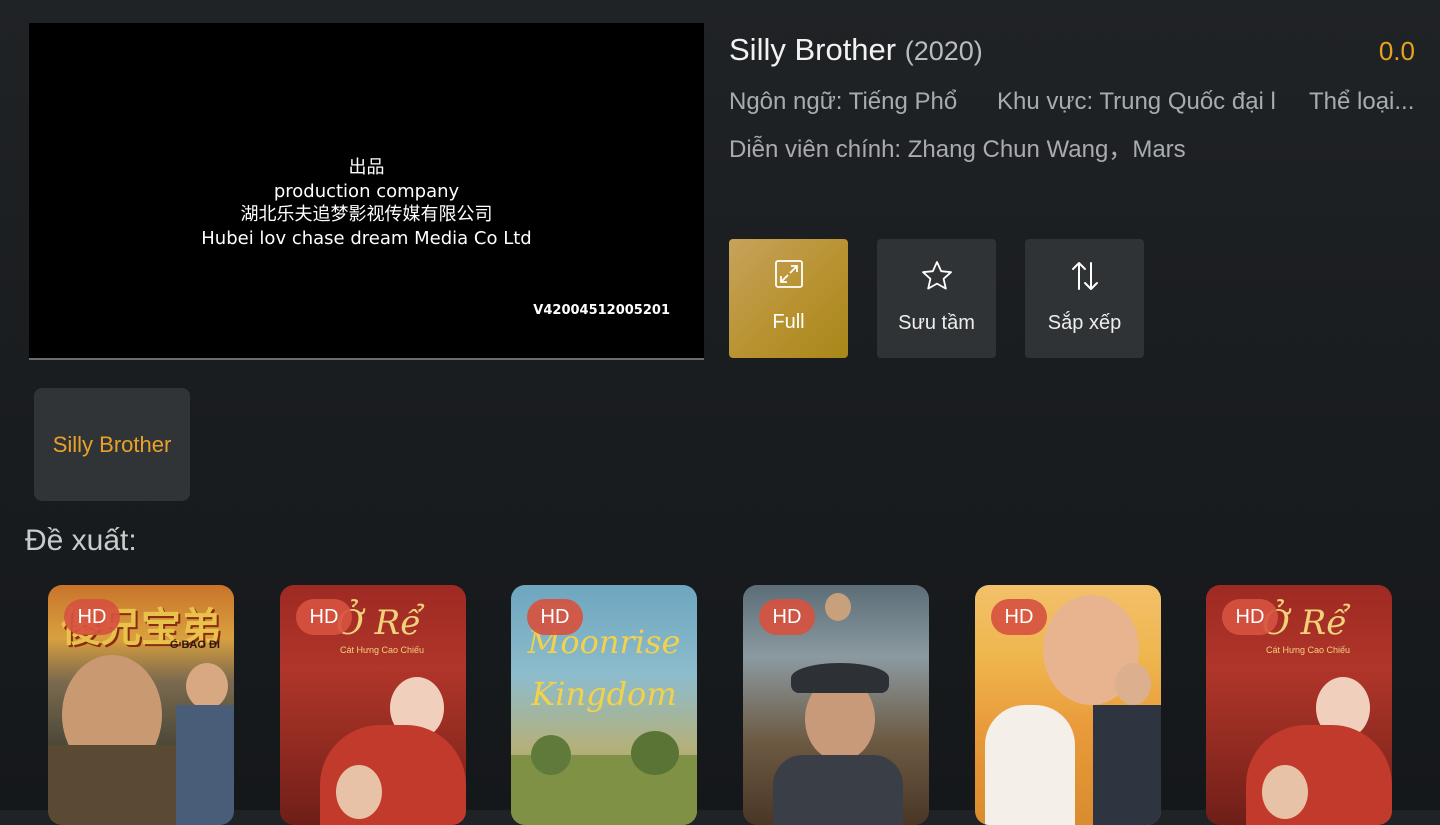  Describe the element at coordinates (81, 540) in the screenshot. I see `recommend-title: Đề xuất:` at that location.